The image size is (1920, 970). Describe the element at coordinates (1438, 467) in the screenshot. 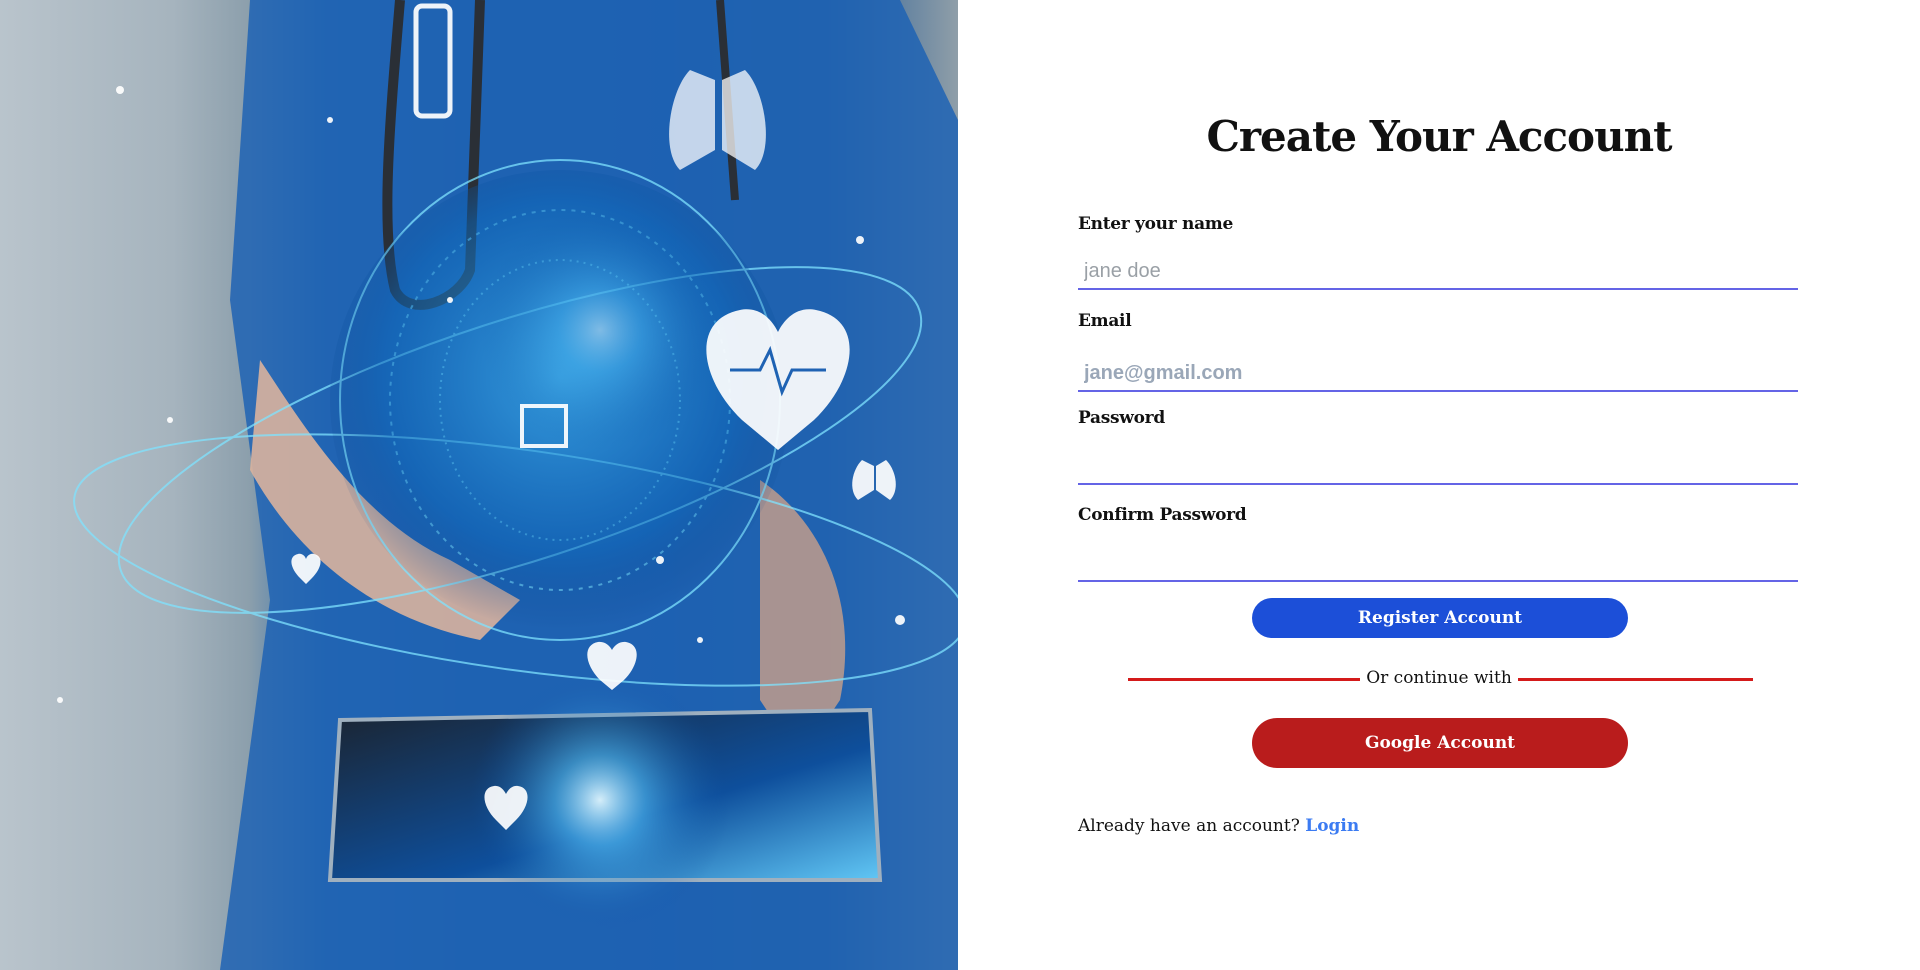

I see `password-input` at that location.